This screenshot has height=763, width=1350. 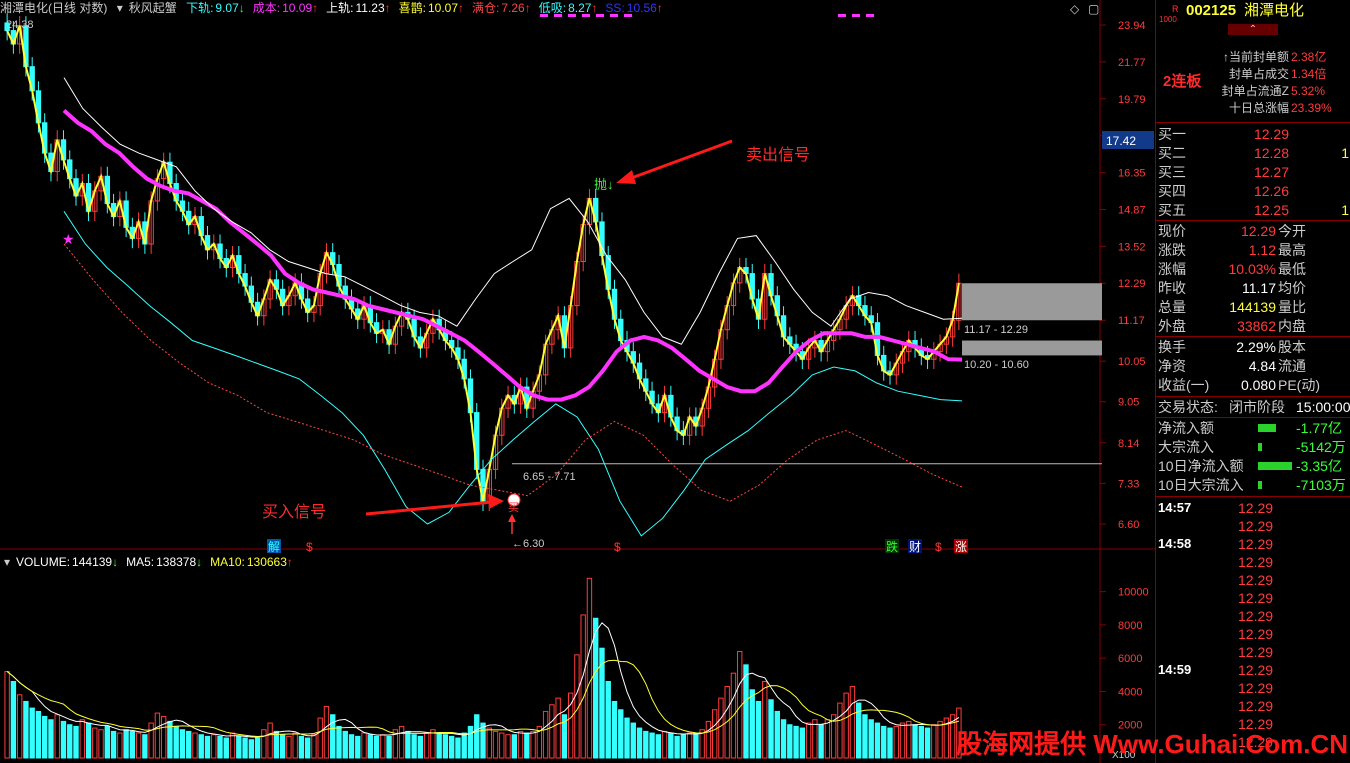 What do you see at coordinates (1253, 485) in the screenshot?
I see `flow-row: 10日大宗流入 -7103万` at bounding box center [1253, 485].